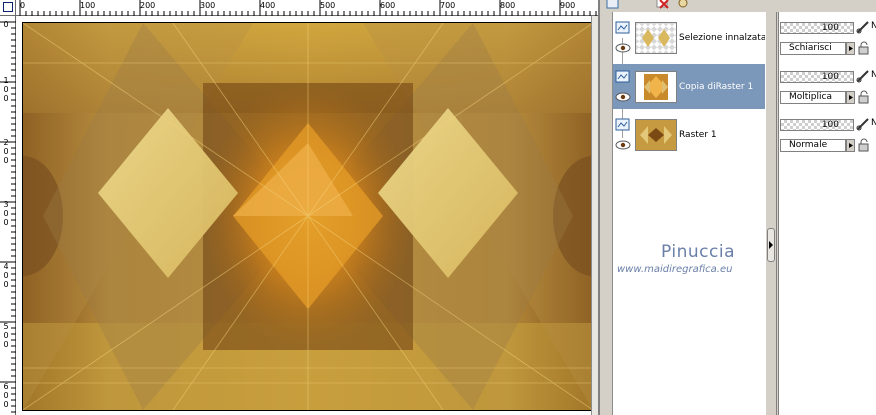 Image resolution: width=876 pixels, height=415 pixels. What do you see at coordinates (594, 215) in the screenshot?
I see `canvas-scrollbar` at bounding box center [594, 215].